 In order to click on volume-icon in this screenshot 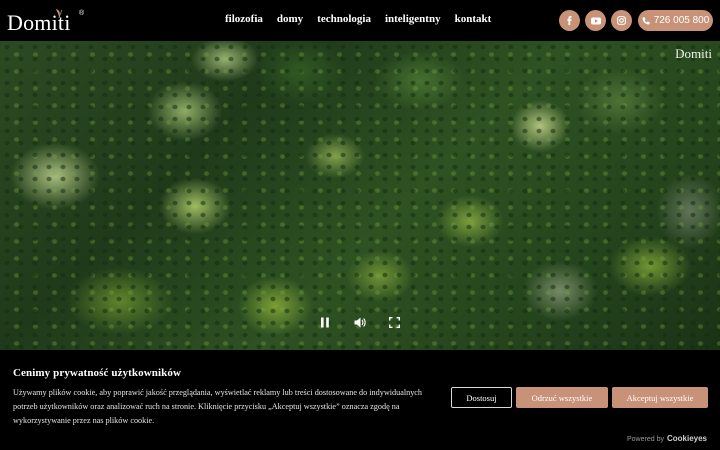, I will do `click(360, 322)`.